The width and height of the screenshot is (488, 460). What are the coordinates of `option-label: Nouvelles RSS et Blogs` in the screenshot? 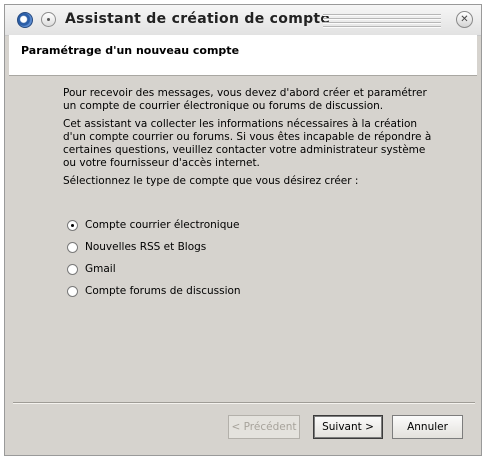 It's located at (146, 247).